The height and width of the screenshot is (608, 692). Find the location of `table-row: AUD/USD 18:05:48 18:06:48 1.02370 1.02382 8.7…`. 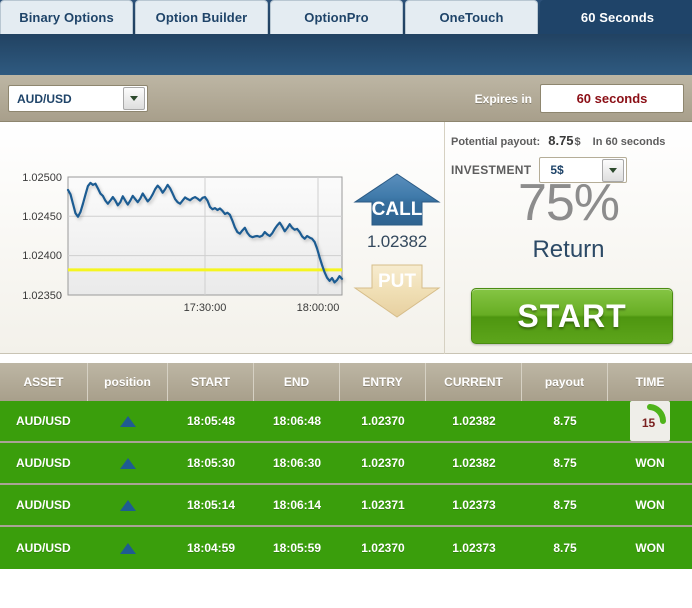

table-row: AUD/USD 18:05:48 18:06:48 1.02370 1.02382 8.7… is located at coordinates (346, 422).